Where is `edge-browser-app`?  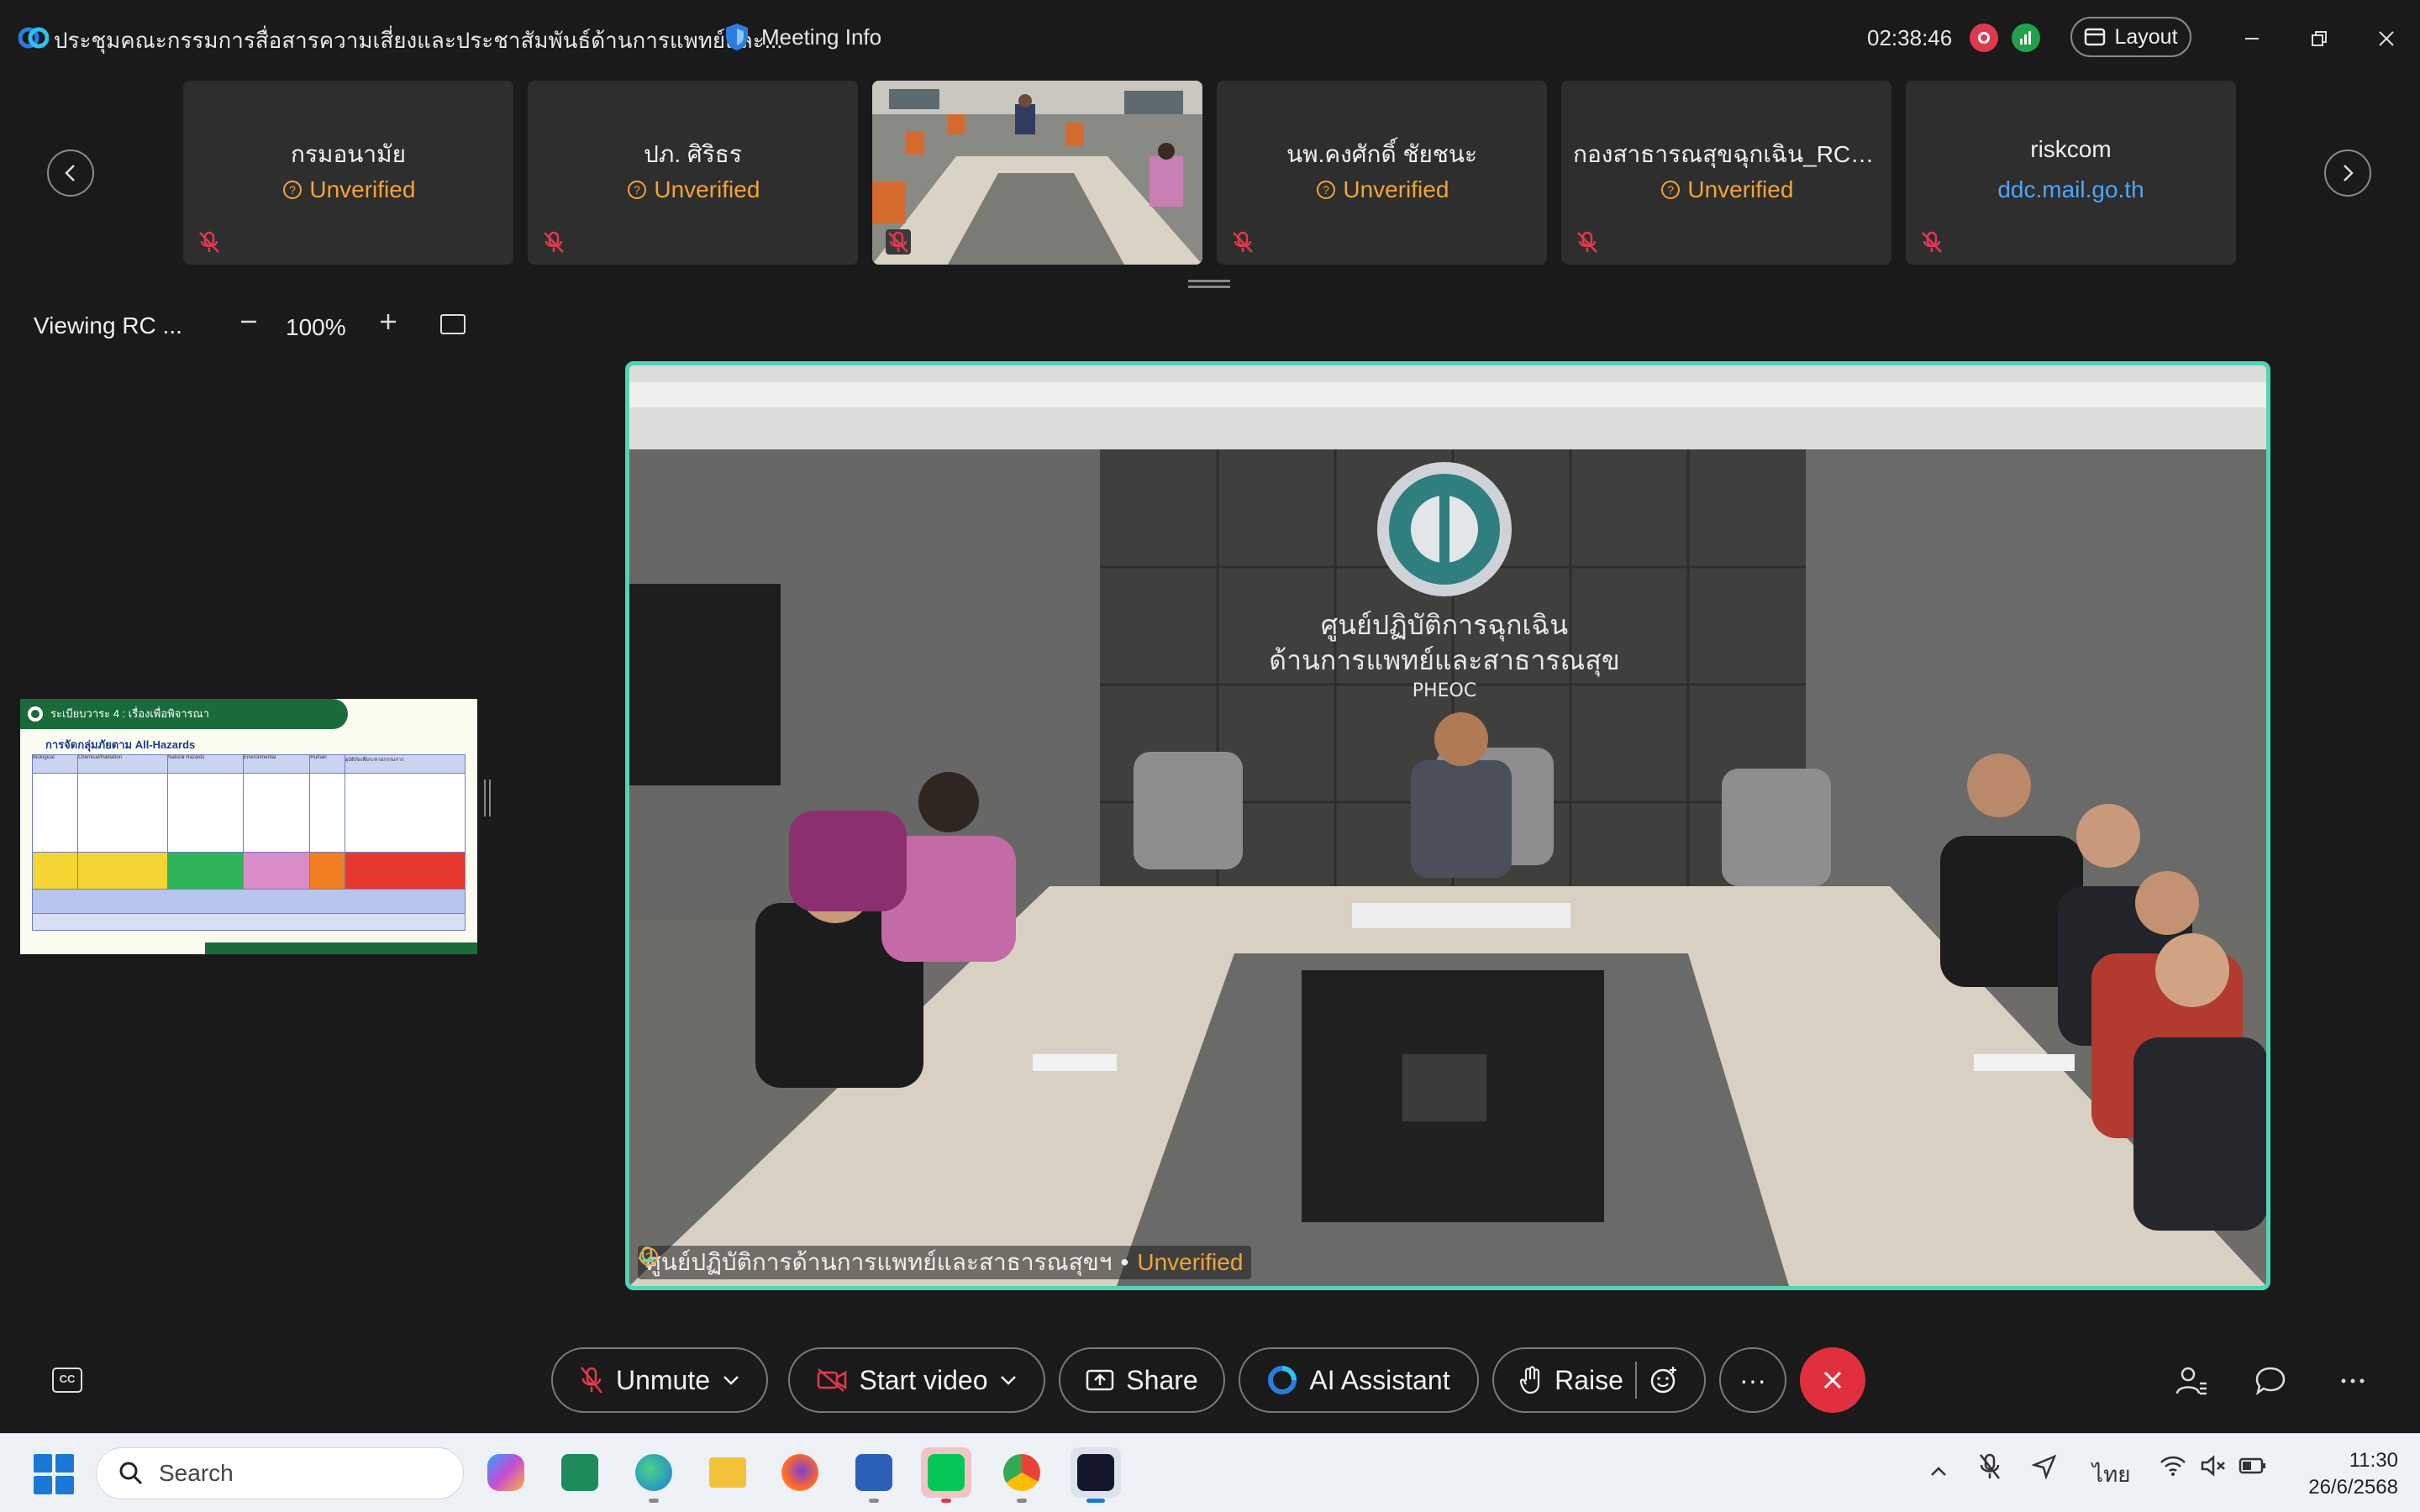 edge-browser-app is located at coordinates (654, 1475).